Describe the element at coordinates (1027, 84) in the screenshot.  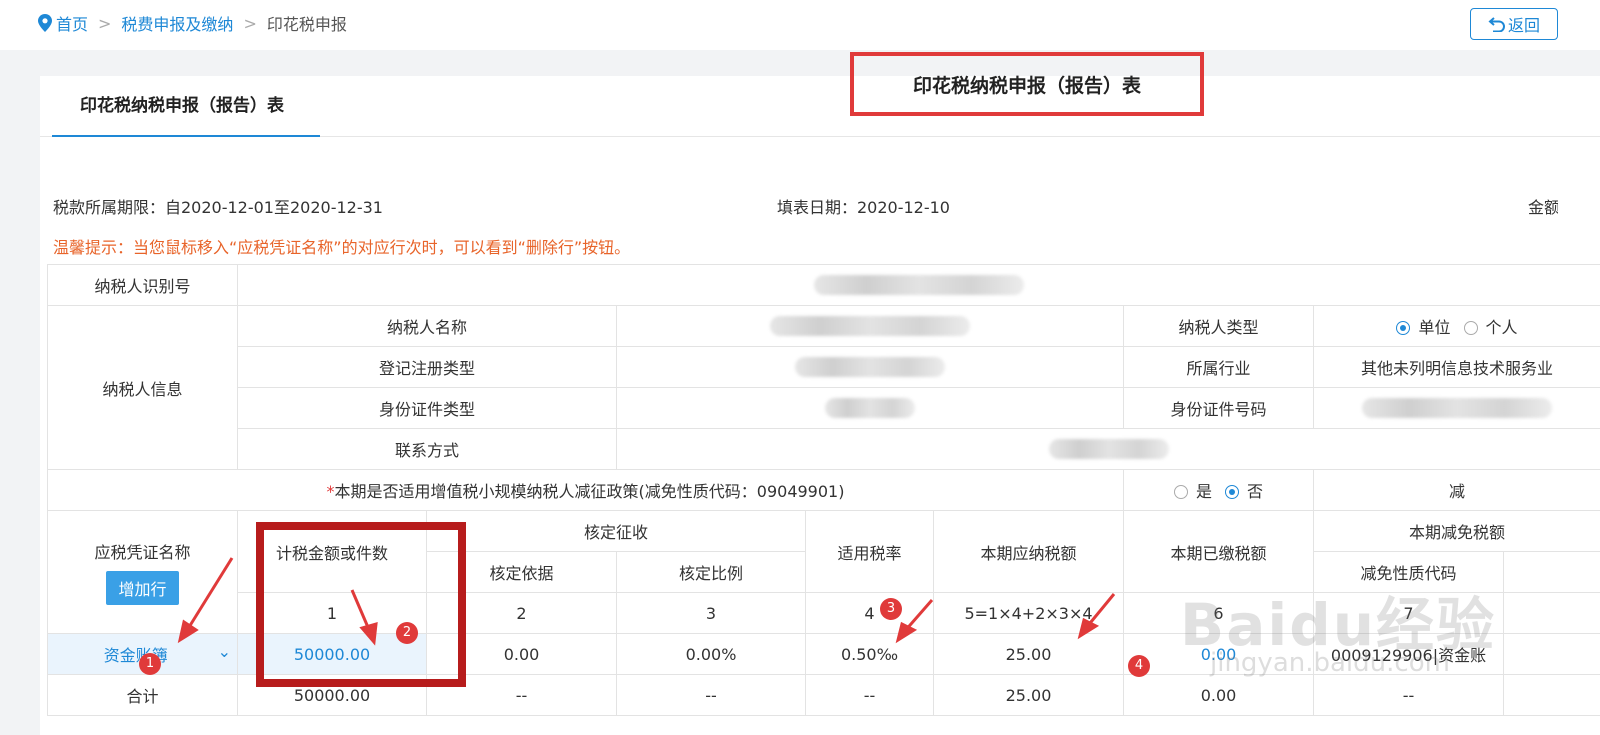
I see `form-title: 印花税纳税申报（报告）表` at that location.